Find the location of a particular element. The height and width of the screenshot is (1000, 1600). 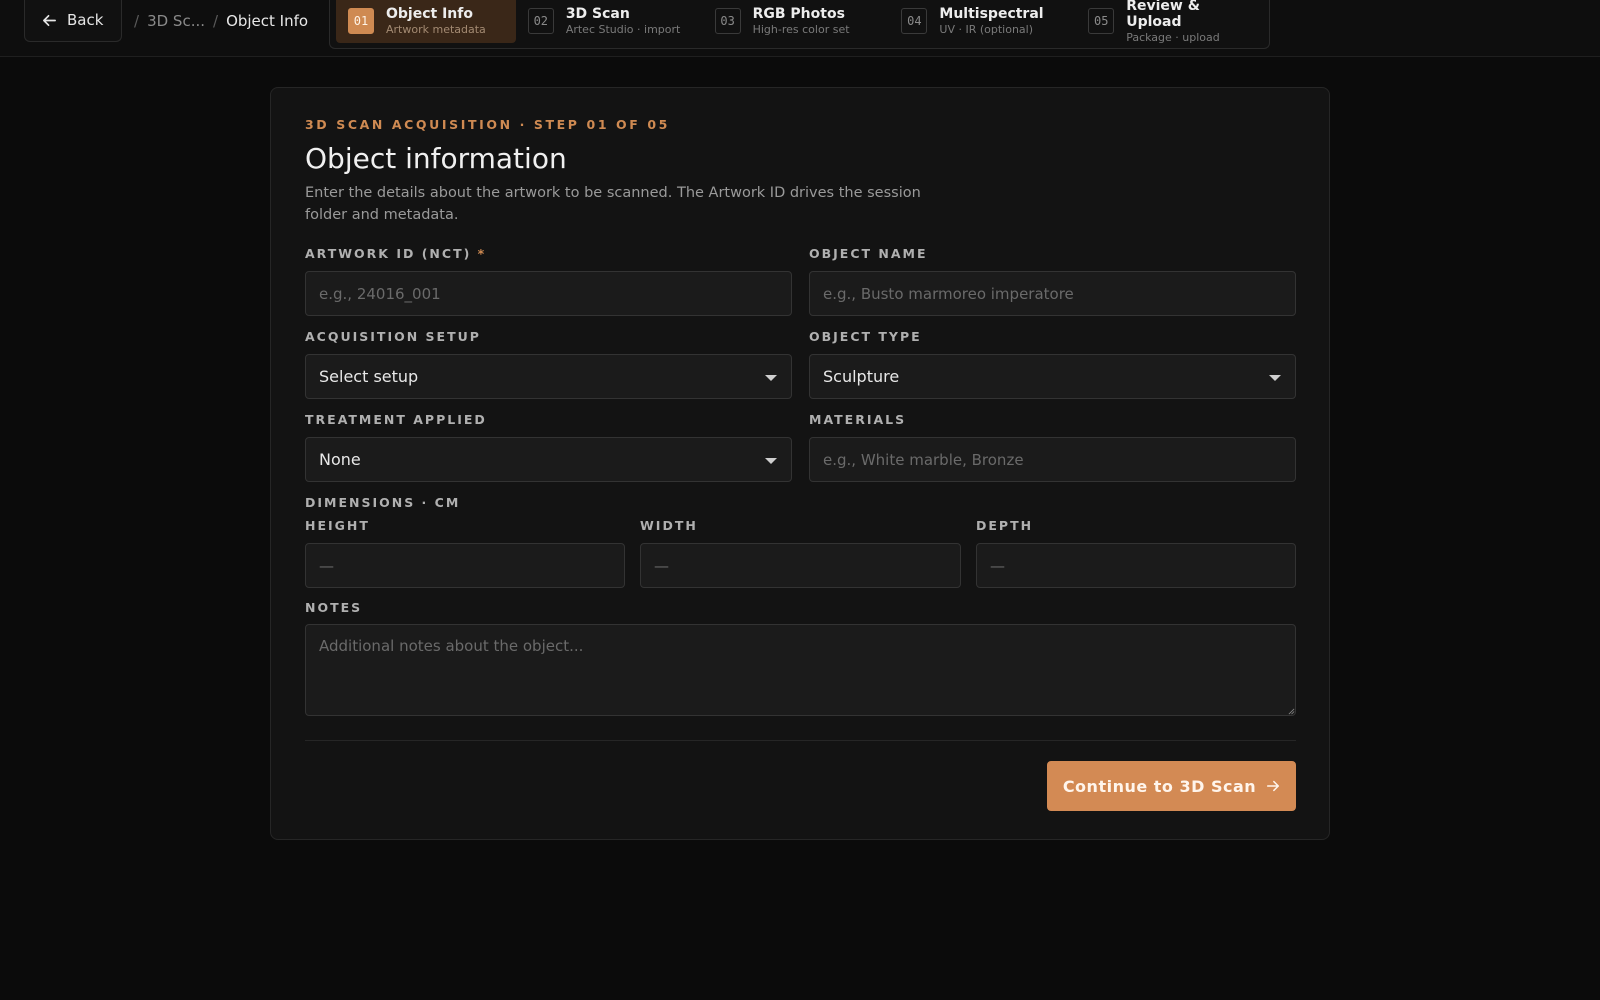

object-name-label: OBJECT NAME is located at coordinates (868, 253).